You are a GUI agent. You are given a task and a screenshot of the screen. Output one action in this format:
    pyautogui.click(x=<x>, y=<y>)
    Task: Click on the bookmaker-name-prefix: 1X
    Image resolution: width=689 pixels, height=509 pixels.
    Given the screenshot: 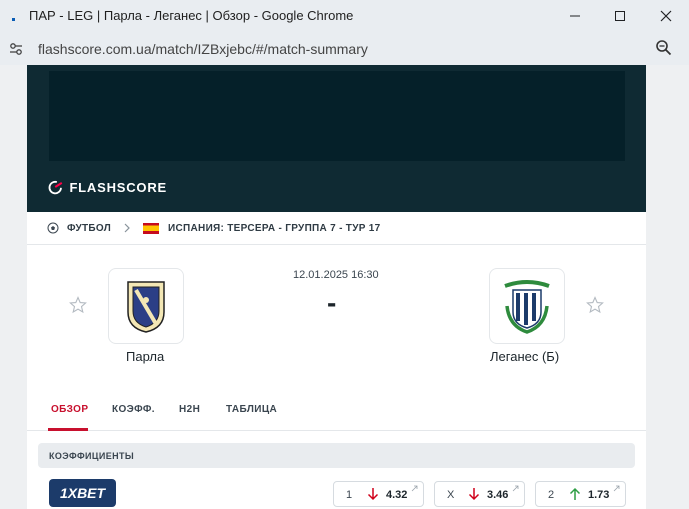 What is the action you would take?
    pyautogui.click(x=68, y=493)
    